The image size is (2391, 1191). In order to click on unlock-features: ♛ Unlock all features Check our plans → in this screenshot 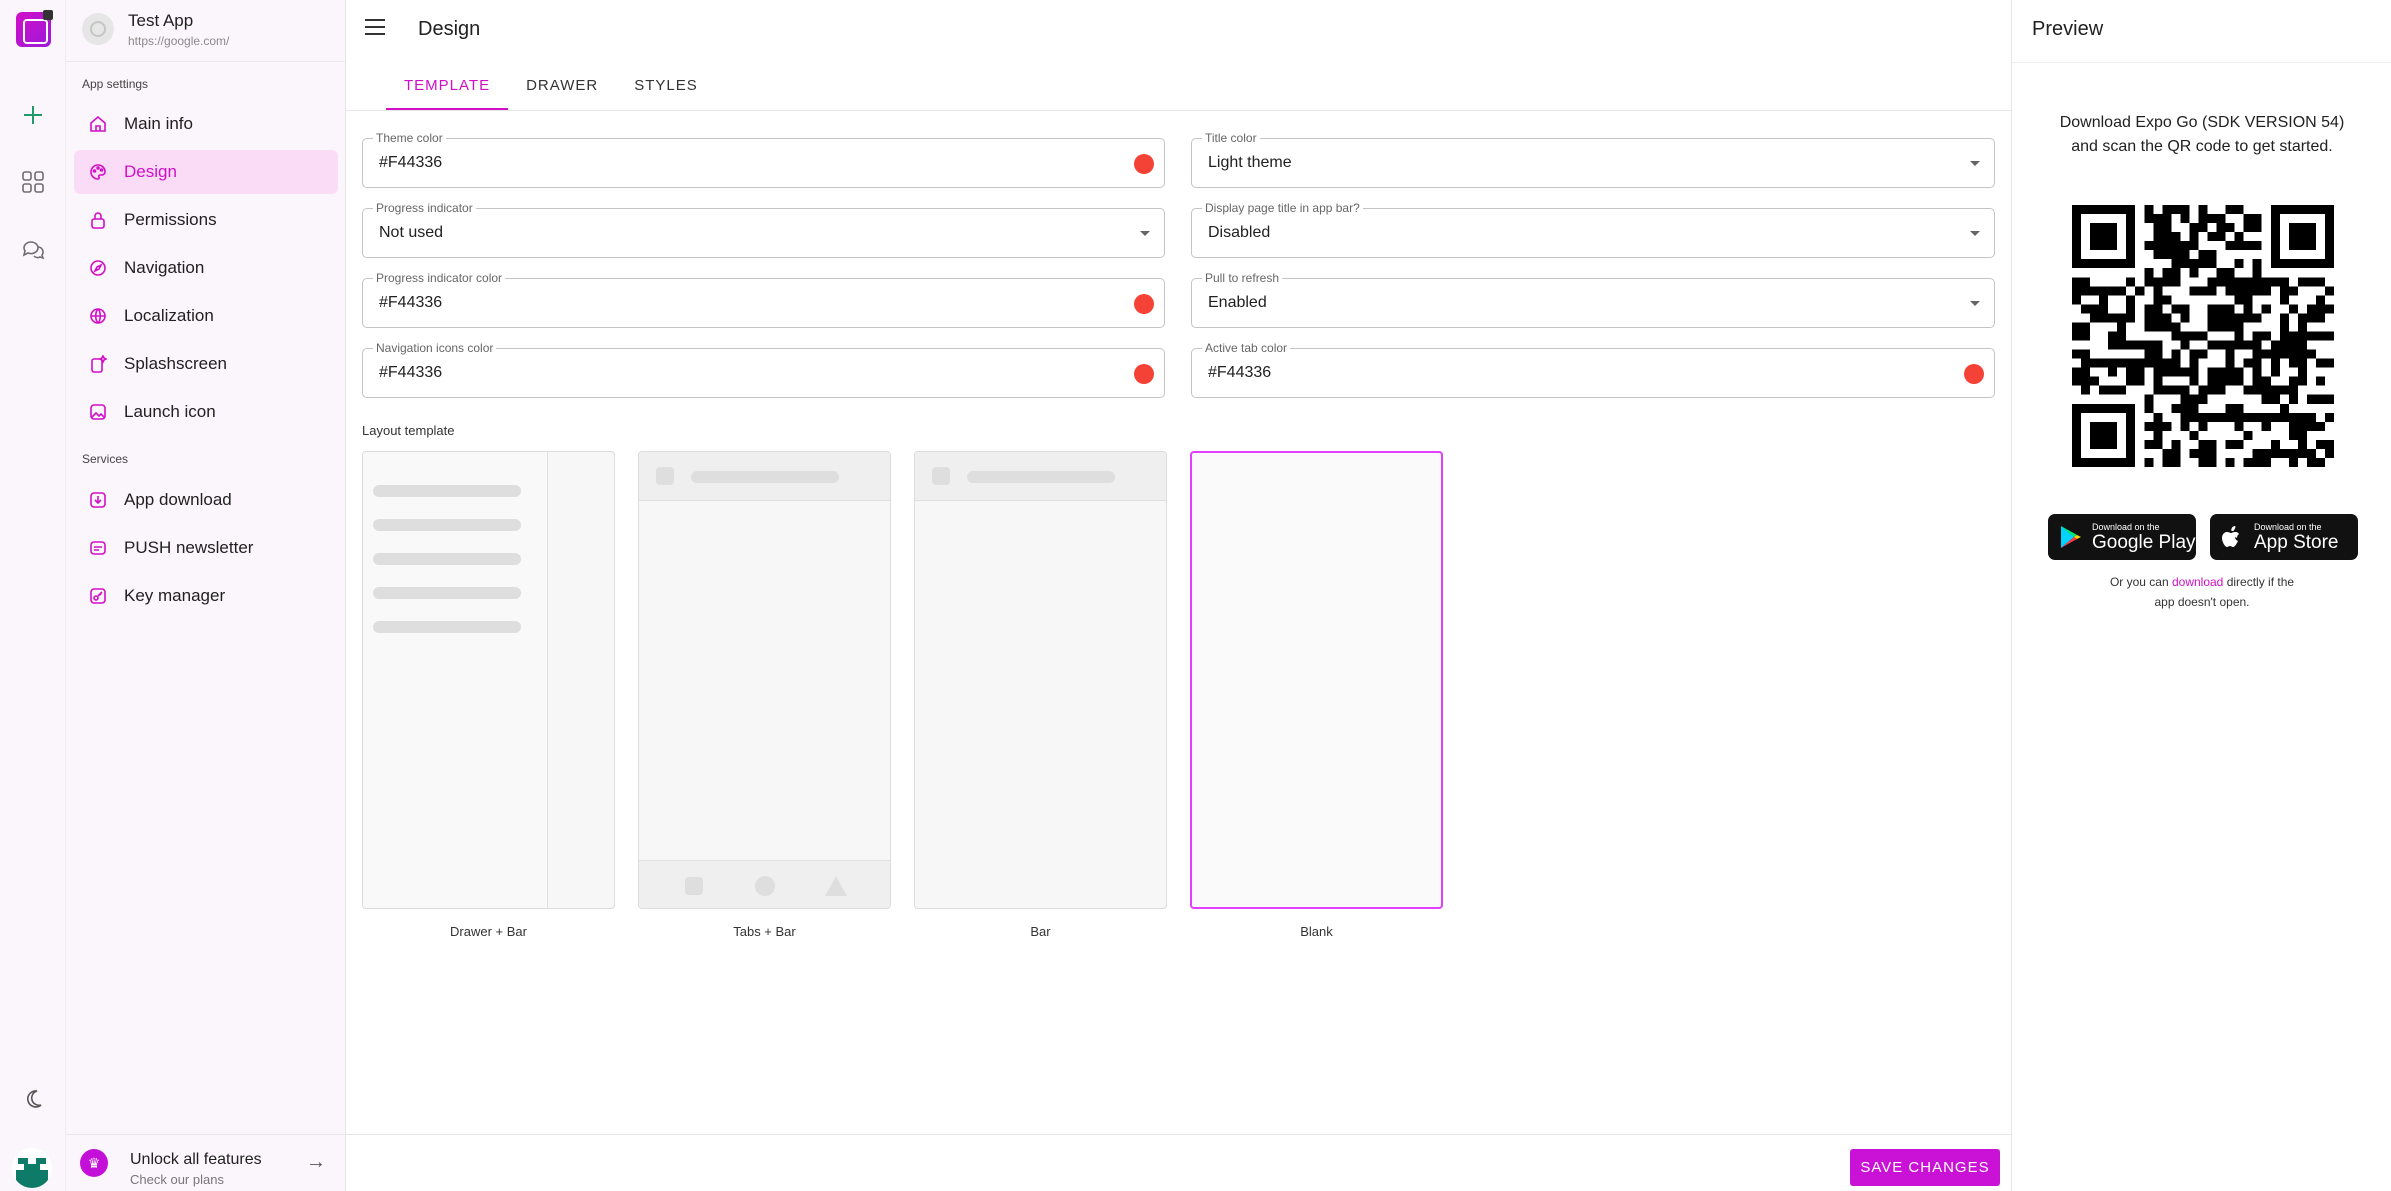, I will do `click(206, 1162)`.